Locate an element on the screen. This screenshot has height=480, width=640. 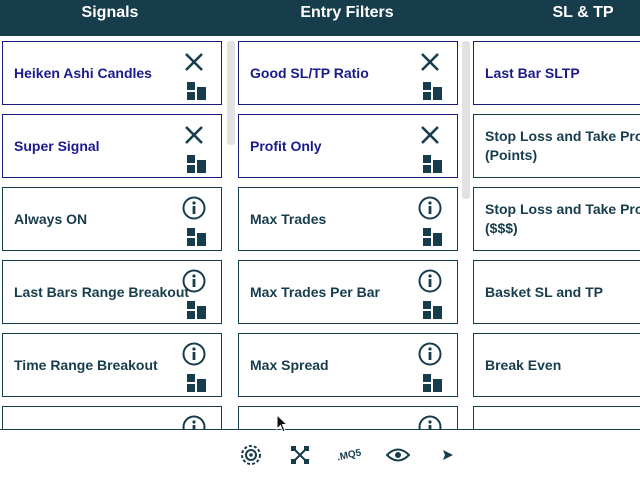
card-title: Good SL/TP Ratio is located at coordinates (309, 72).